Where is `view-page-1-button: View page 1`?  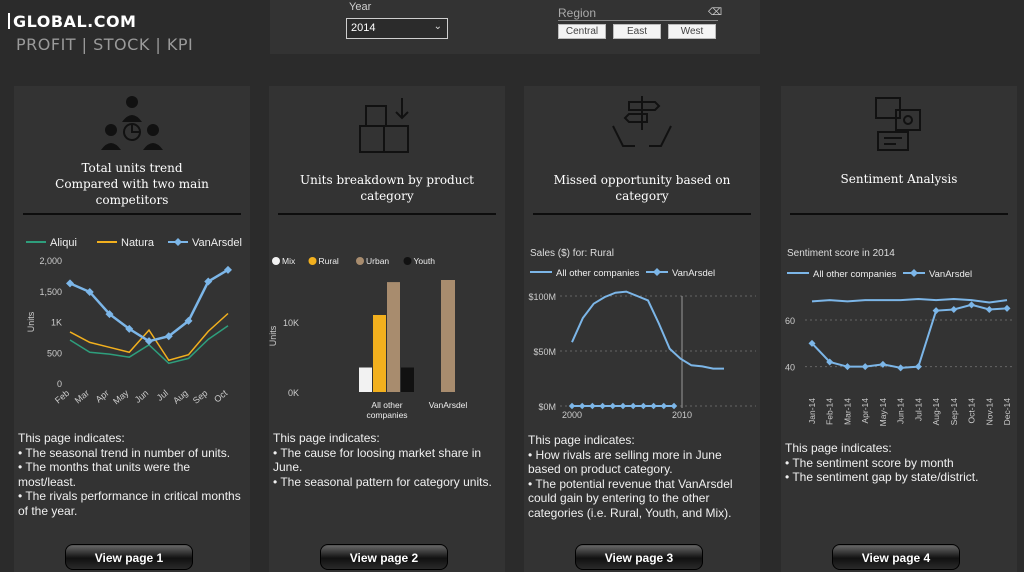 view-page-1-button: View page 1 is located at coordinates (129, 557).